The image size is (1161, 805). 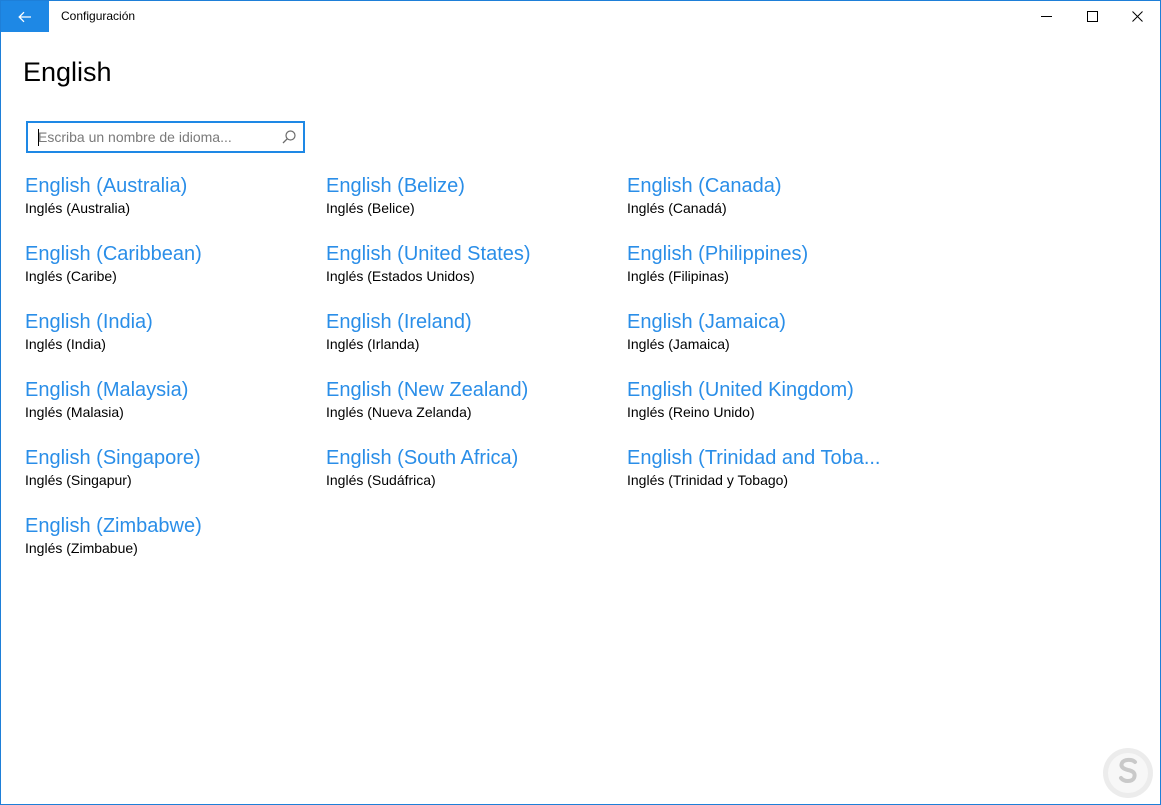 I want to click on close-button, so click(x=1137, y=16).